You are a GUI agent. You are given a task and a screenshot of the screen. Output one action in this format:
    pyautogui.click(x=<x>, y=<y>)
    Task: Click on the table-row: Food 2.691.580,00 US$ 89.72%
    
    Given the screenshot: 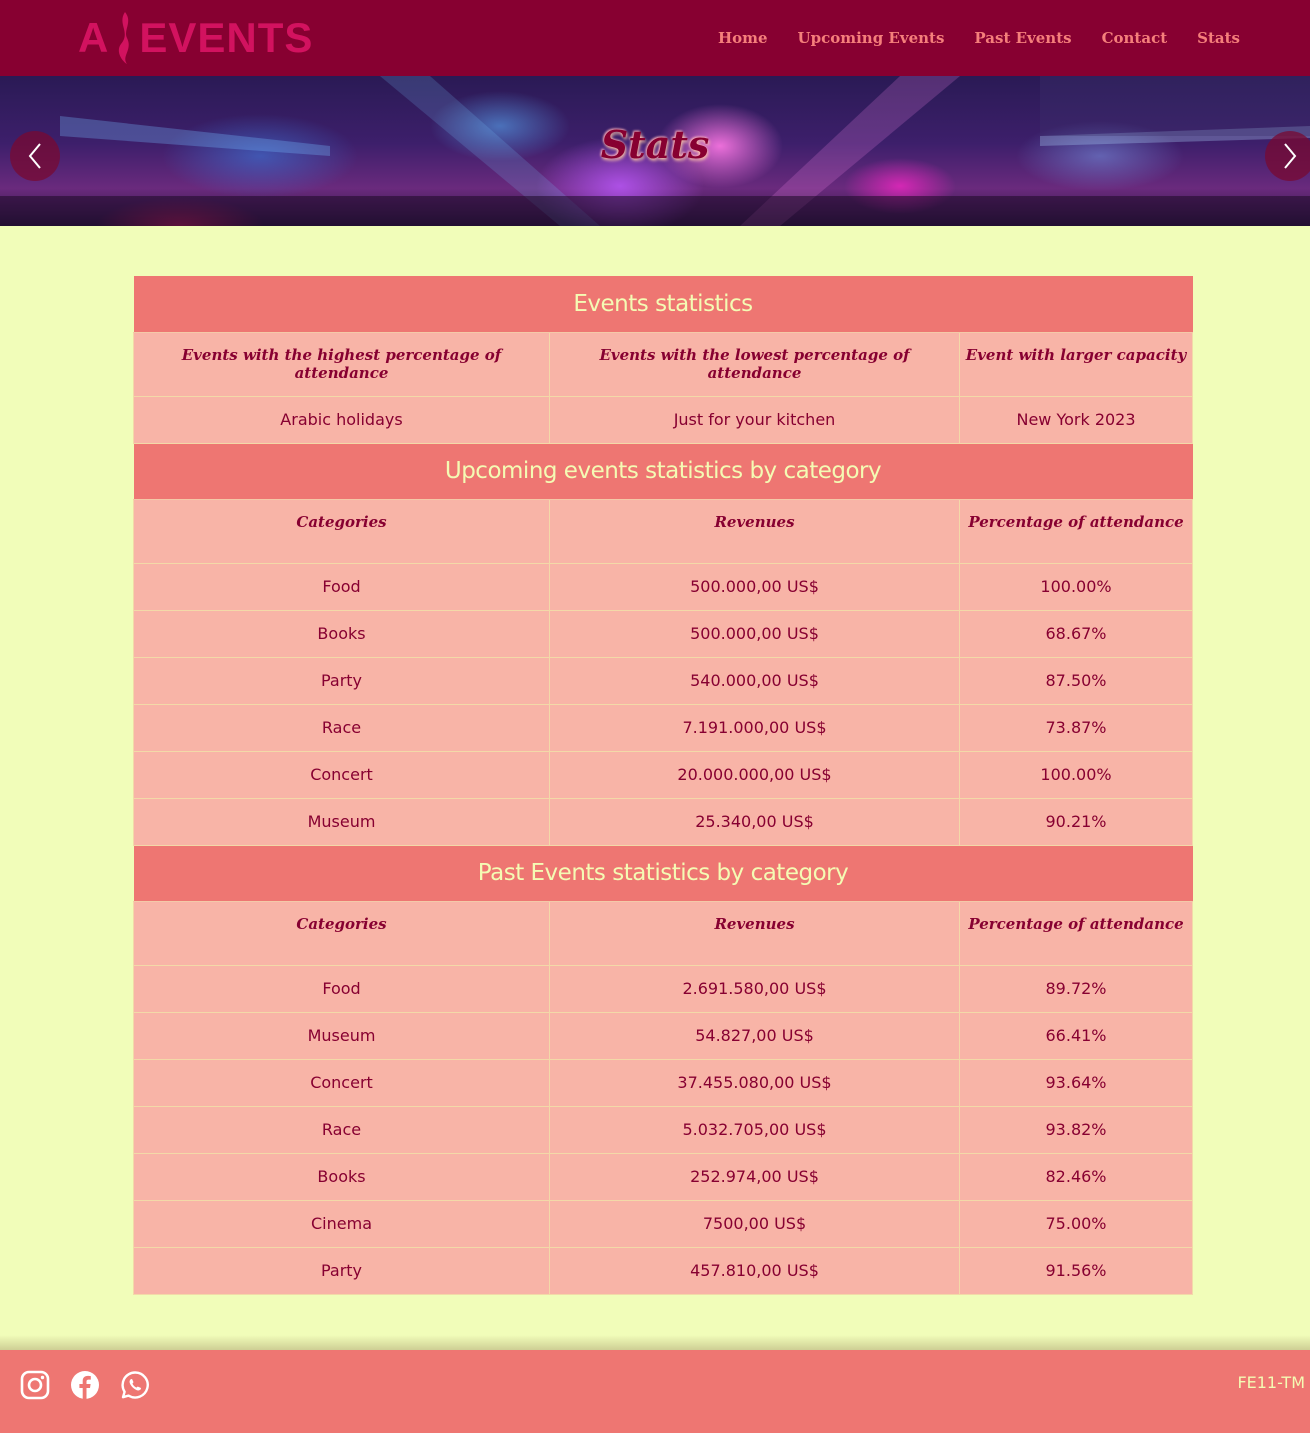 What is the action you would take?
    pyautogui.click(x=663, y=988)
    